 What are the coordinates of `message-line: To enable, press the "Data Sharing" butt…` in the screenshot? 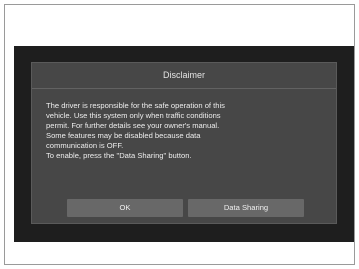 It's located at (119, 155).